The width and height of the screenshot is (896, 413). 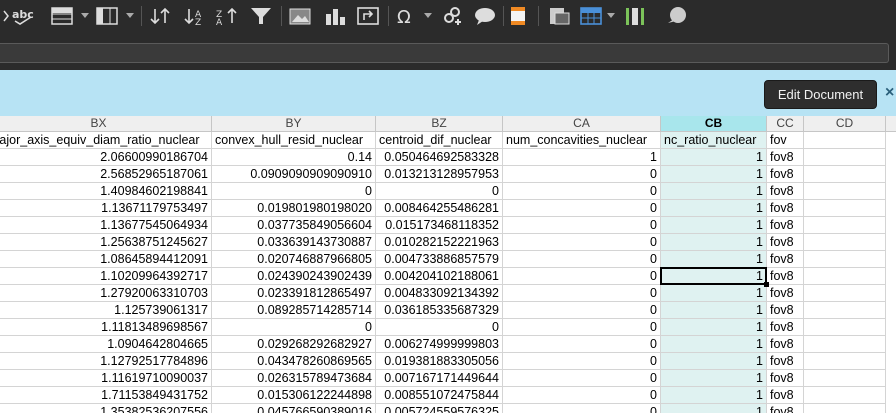 What do you see at coordinates (294, 208) in the screenshot?
I see `table-cell: 0.019801980198020` at bounding box center [294, 208].